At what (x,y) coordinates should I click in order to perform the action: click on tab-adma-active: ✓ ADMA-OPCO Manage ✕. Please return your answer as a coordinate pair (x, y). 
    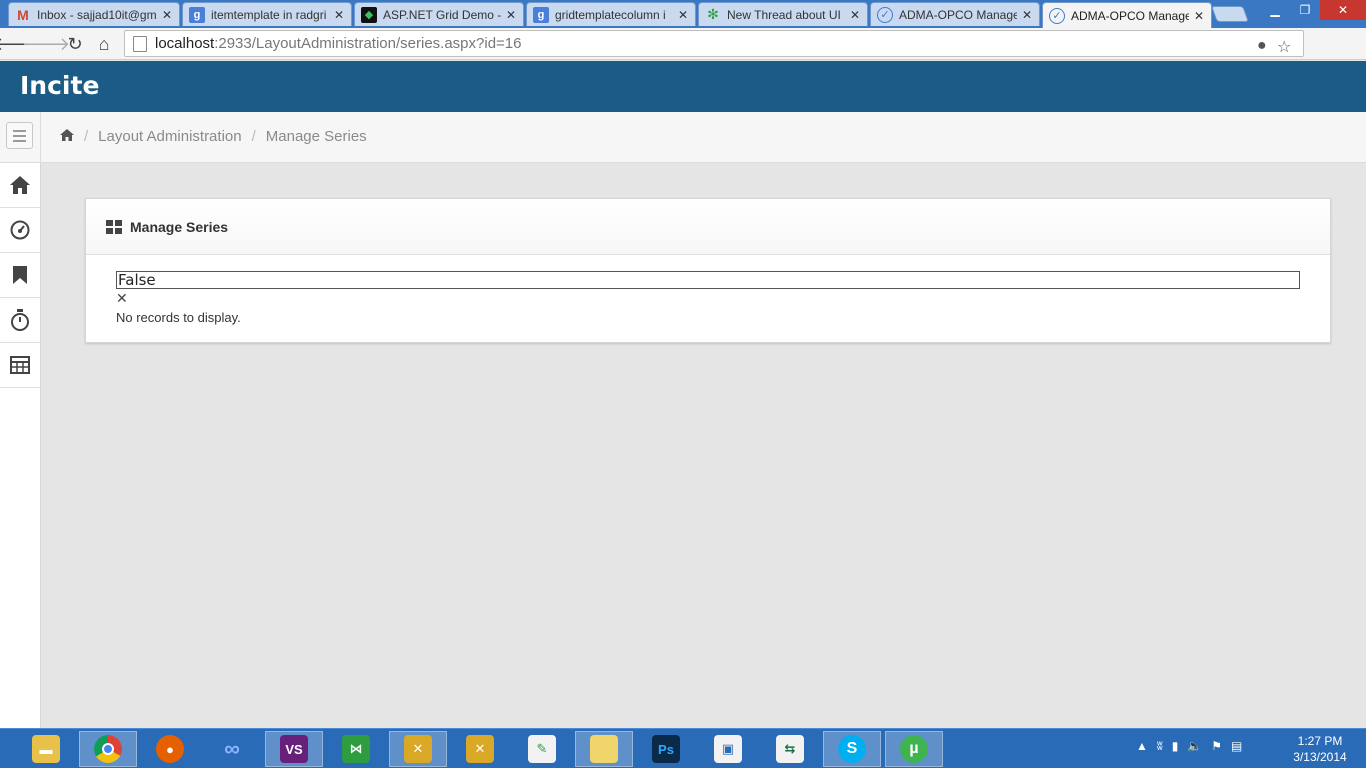
    Looking at the image, I should click on (1127, 15).